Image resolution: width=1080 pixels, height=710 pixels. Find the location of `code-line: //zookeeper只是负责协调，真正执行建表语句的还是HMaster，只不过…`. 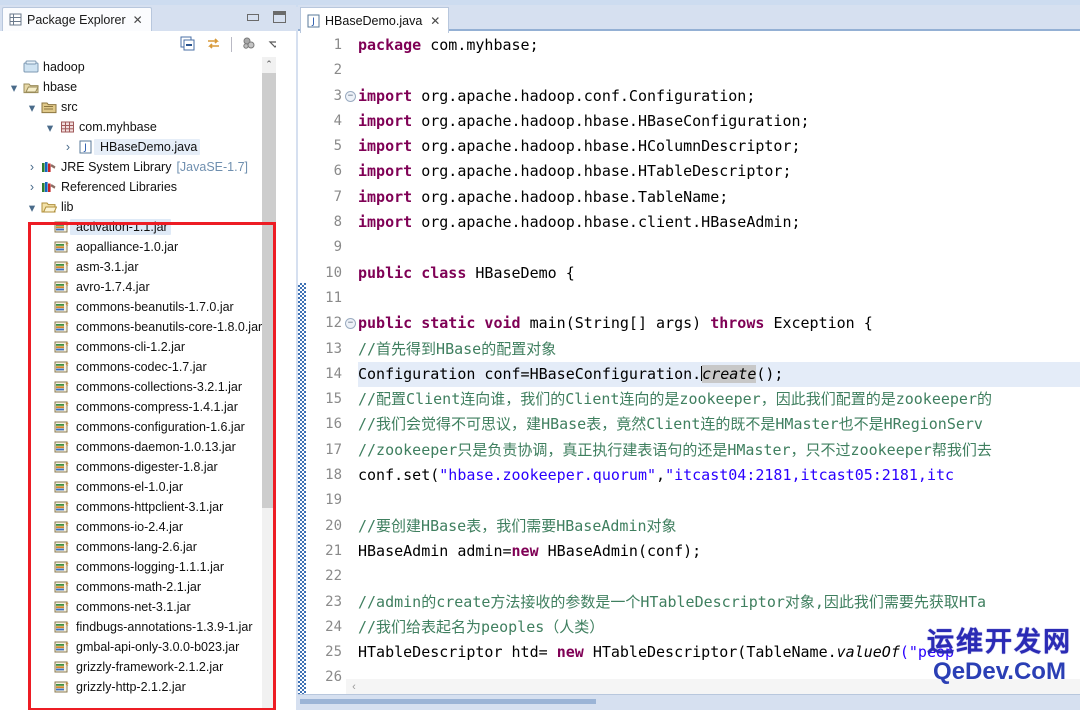

code-line: //zookeeper只是负责协调，真正执行建表语句的还是HMaster，只不过… is located at coordinates (719, 450).